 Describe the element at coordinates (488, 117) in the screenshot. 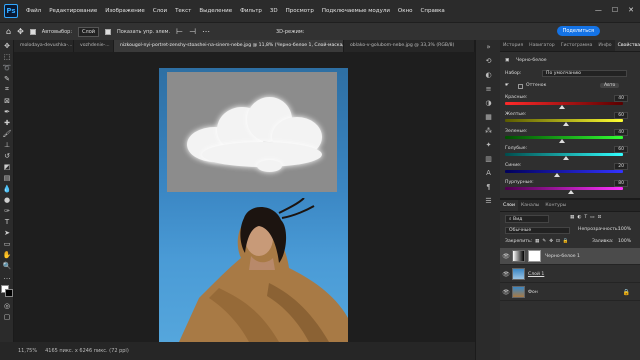

I see `swatches-icon: ▦` at that location.